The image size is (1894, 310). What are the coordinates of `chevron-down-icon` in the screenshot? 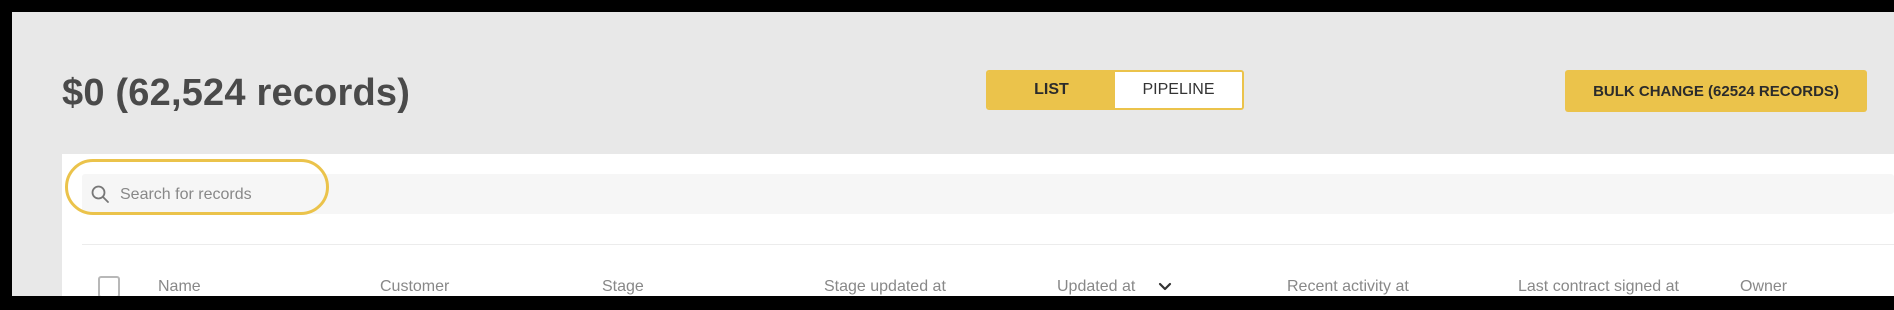 It's located at (1165, 287).